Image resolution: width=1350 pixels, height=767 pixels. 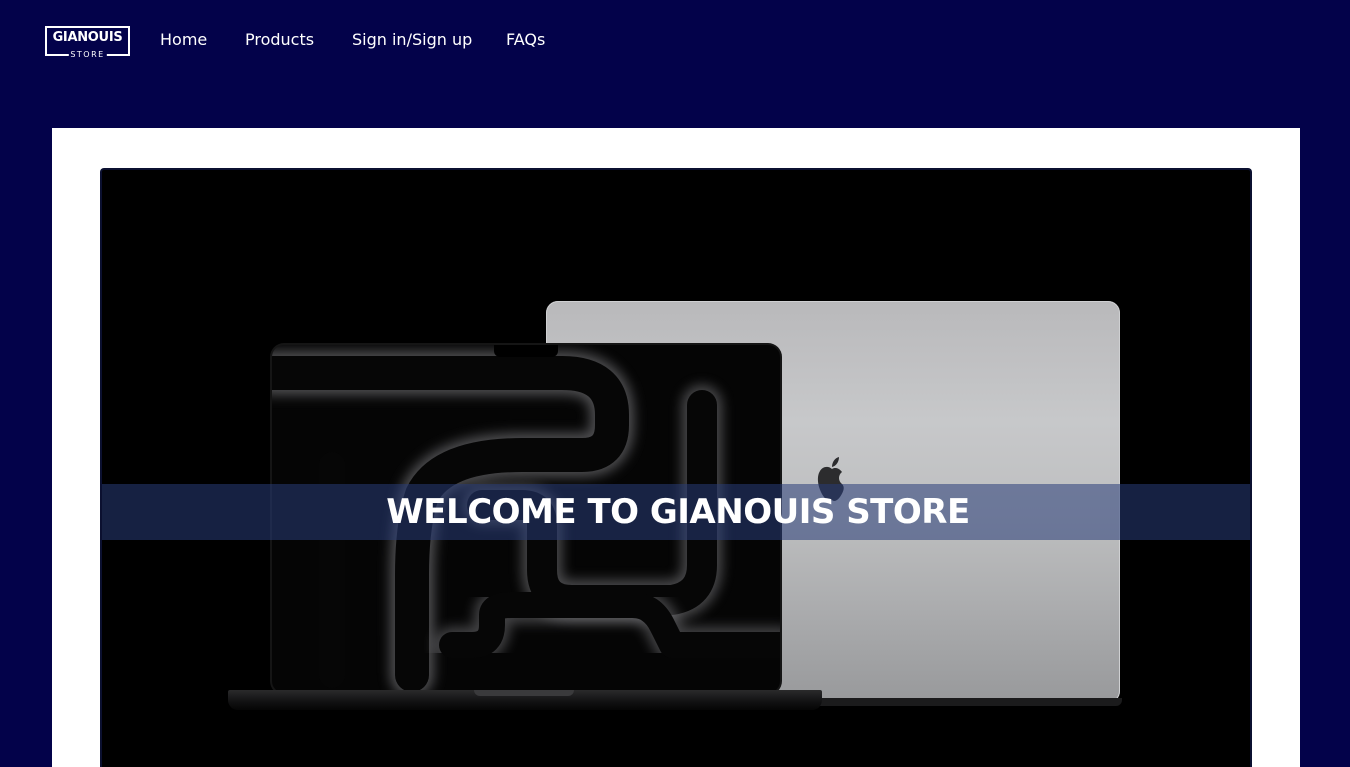 What do you see at coordinates (87, 37) in the screenshot?
I see `logo-text-main: GIANOUIS` at bounding box center [87, 37].